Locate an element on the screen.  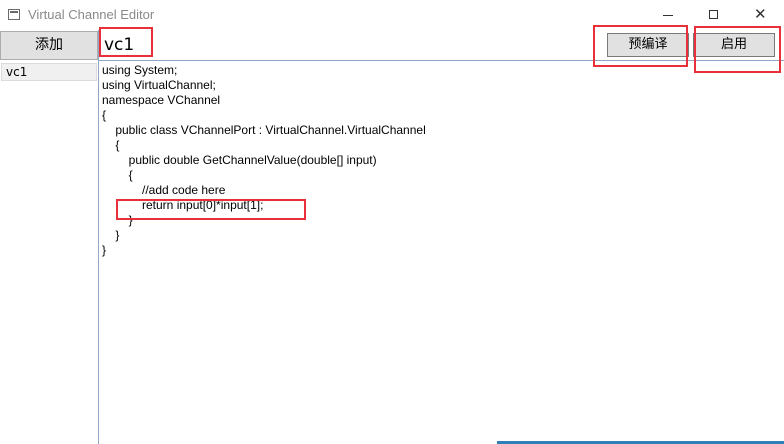
channel-name-input is located at coordinates (340, 44).